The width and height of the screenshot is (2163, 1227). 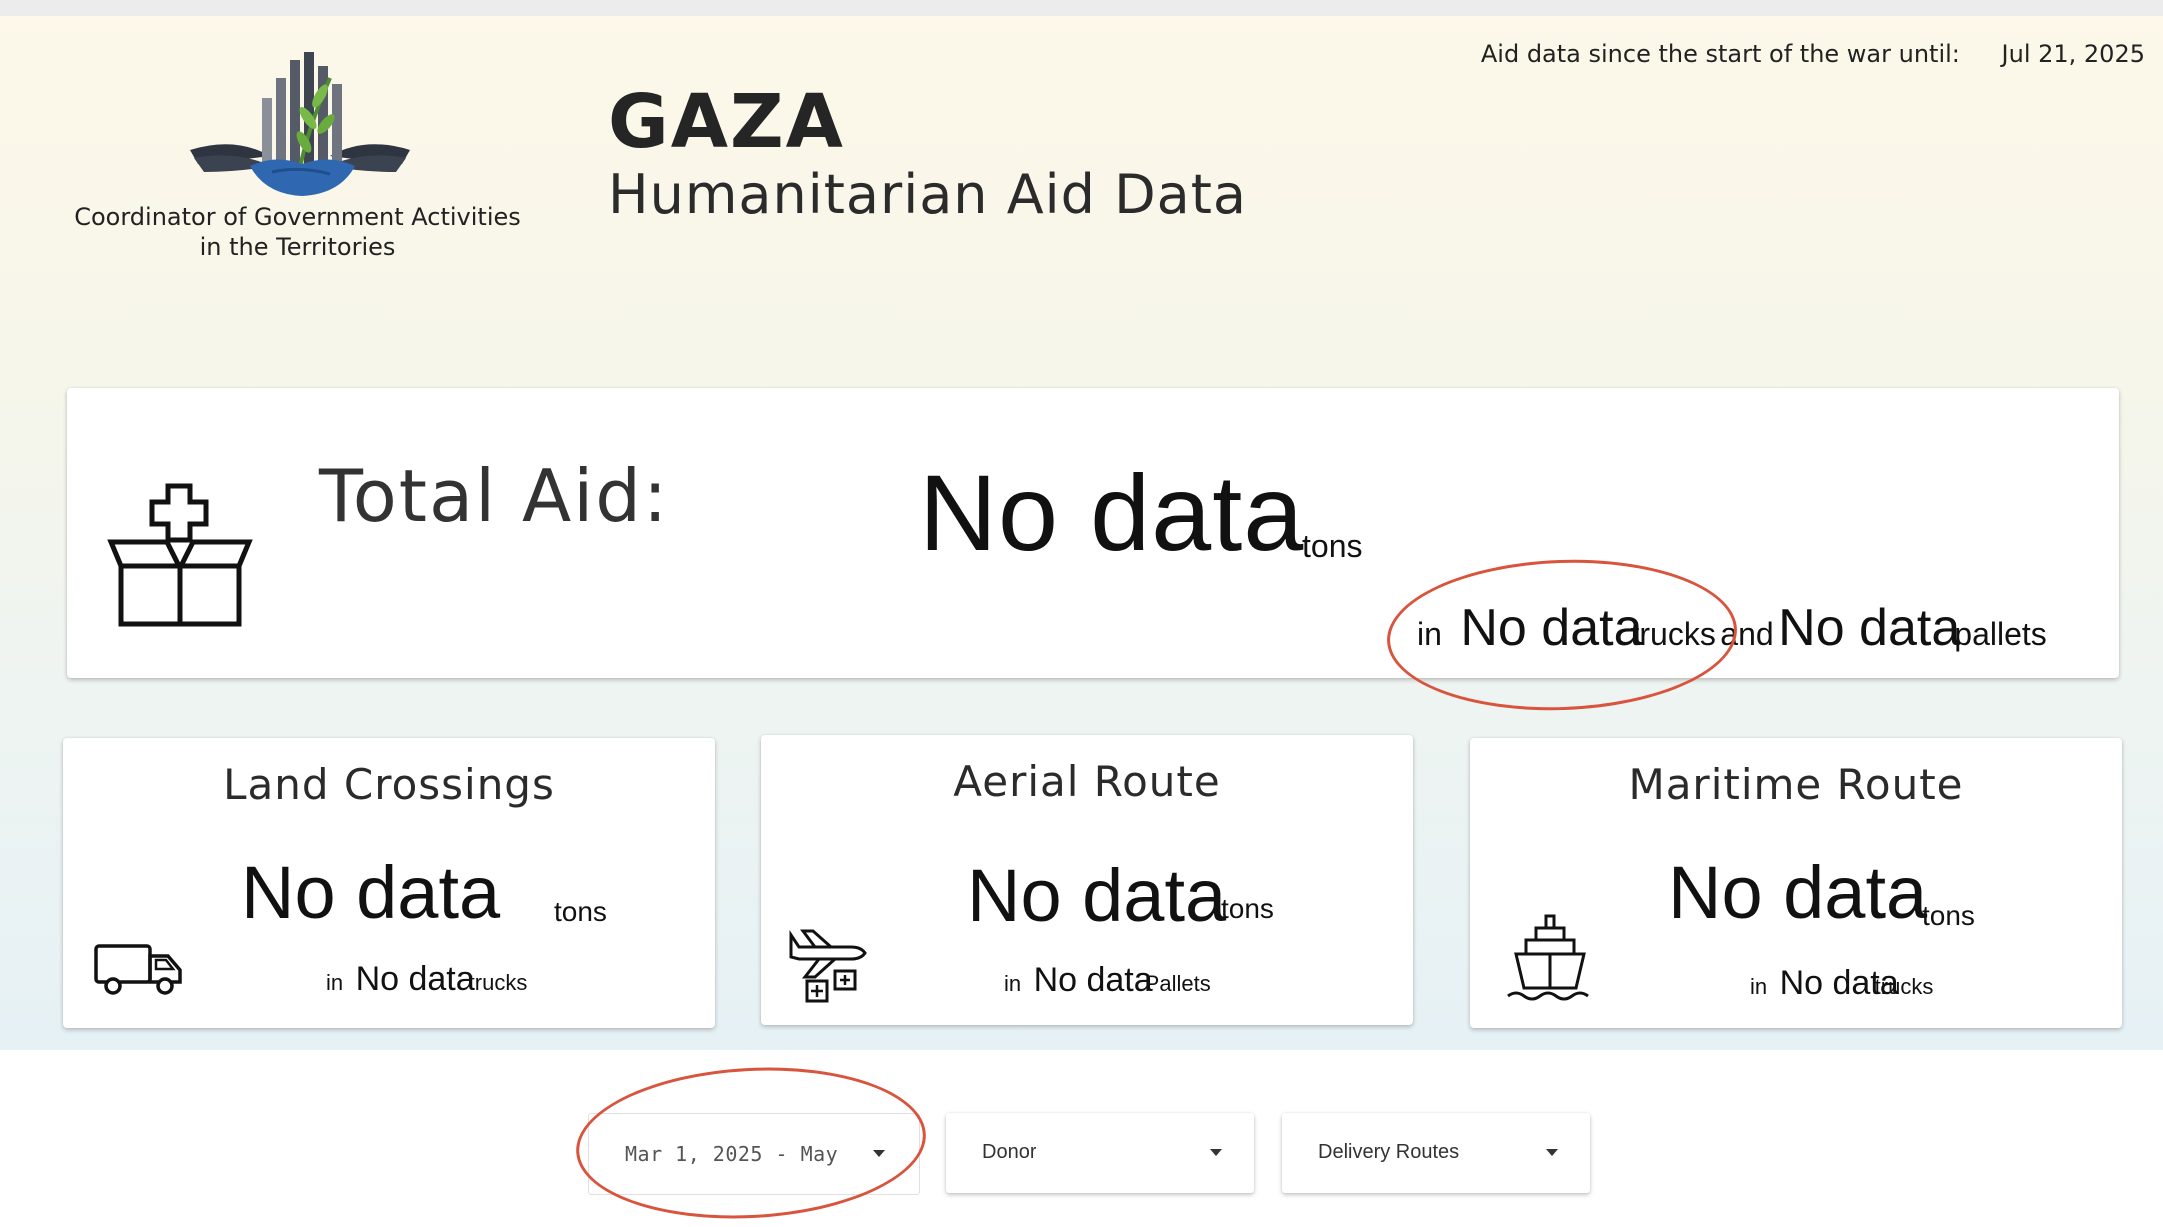 What do you see at coordinates (726, 122) in the screenshot?
I see `page-title: GAZA` at bounding box center [726, 122].